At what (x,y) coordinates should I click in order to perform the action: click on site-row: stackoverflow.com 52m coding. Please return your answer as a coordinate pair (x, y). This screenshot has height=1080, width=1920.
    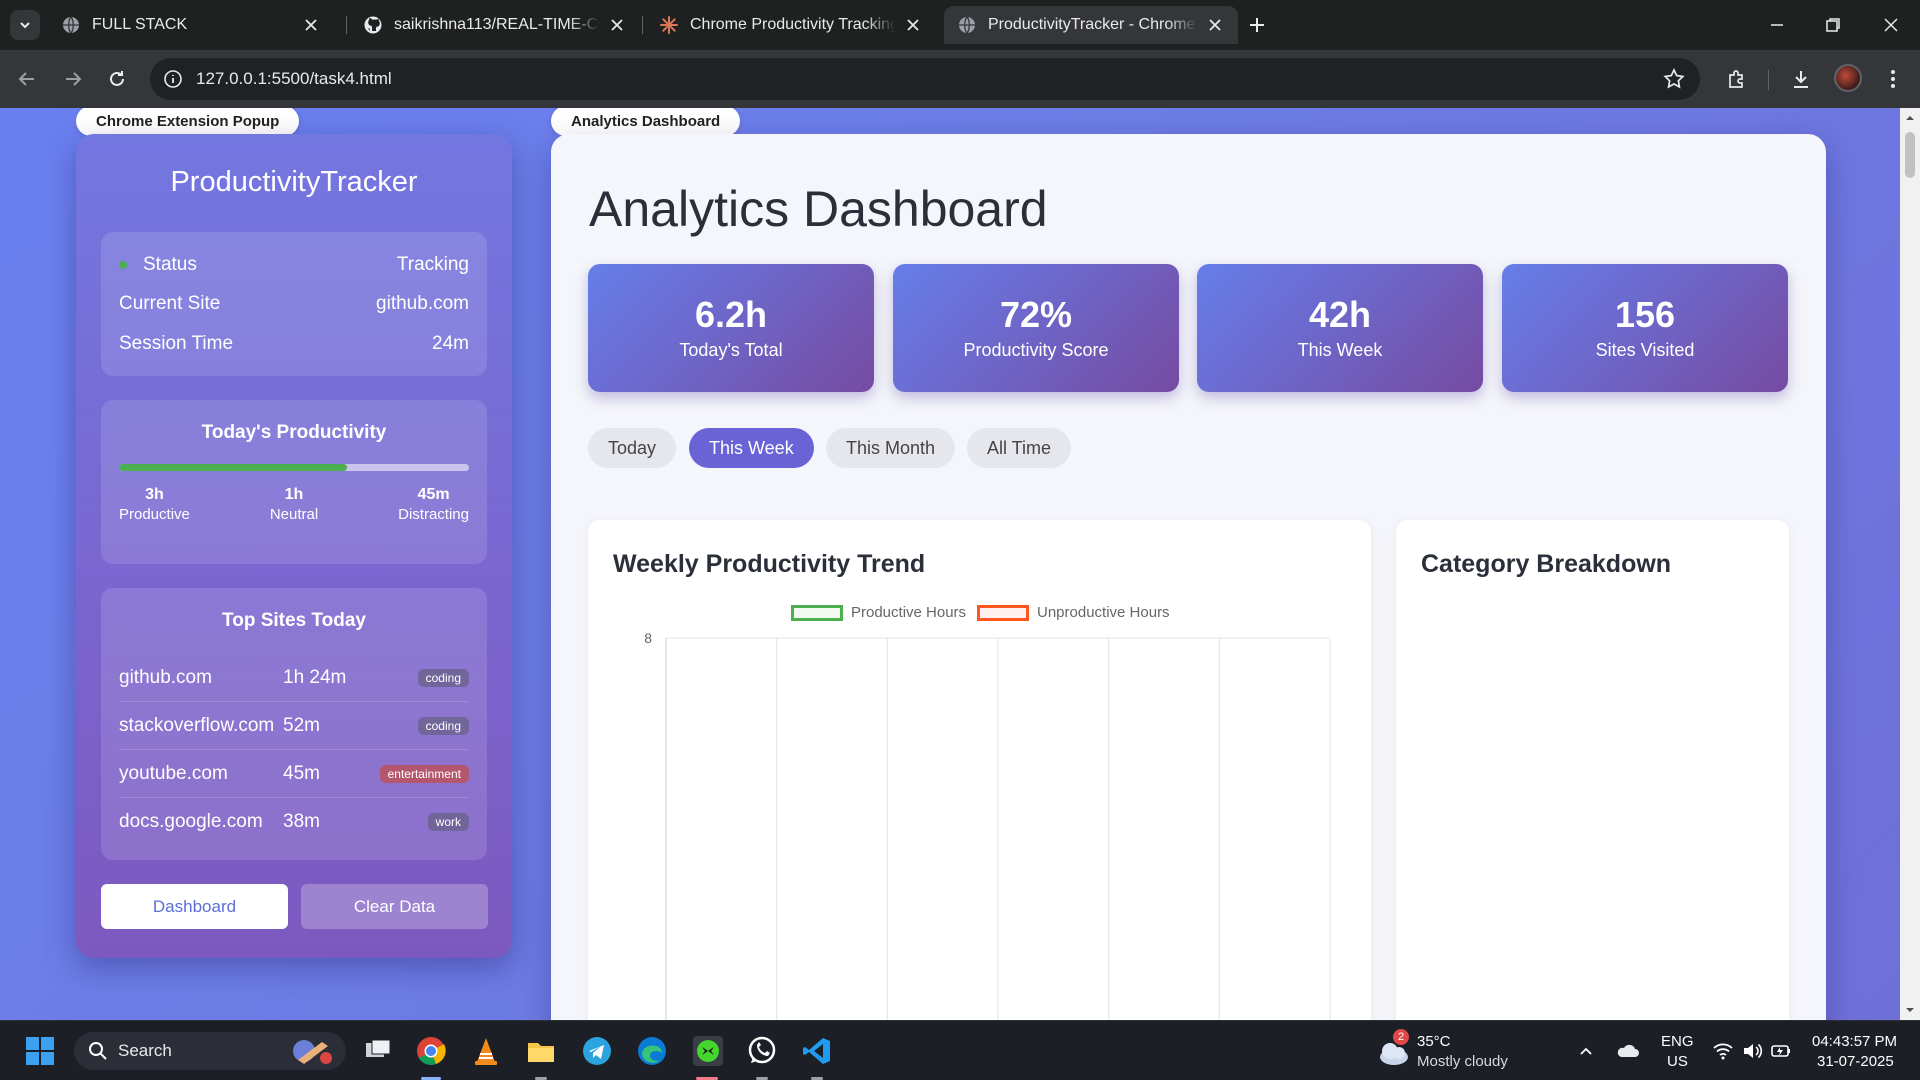
    Looking at the image, I should click on (294, 726).